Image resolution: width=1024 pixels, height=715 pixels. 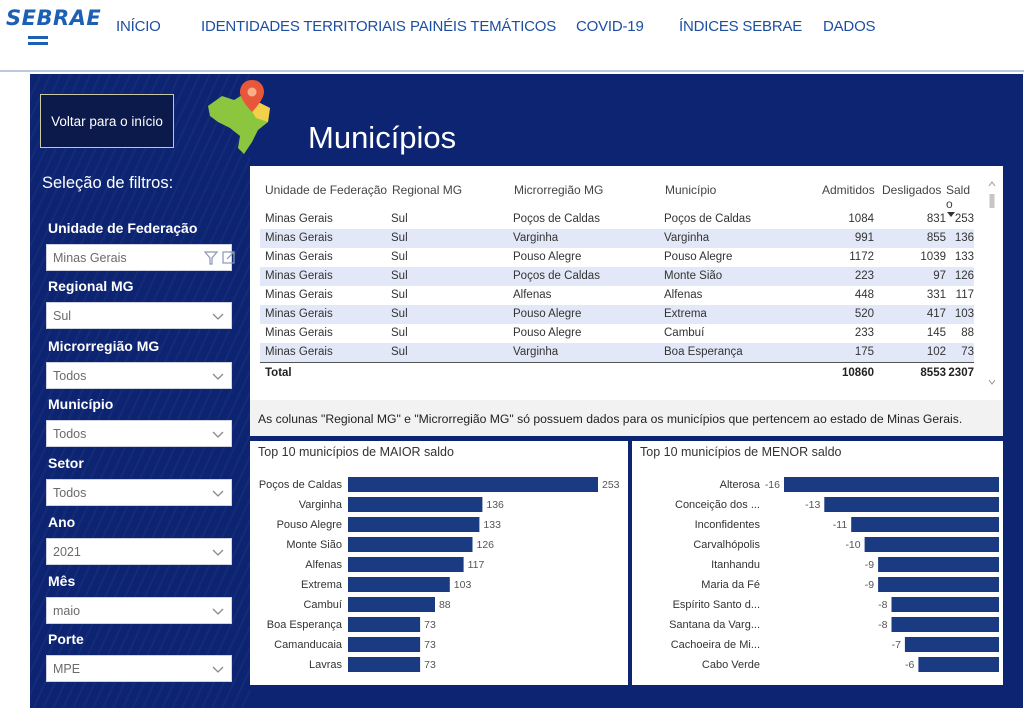 I want to click on cell-admitidos: 991, so click(x=864, y=238).